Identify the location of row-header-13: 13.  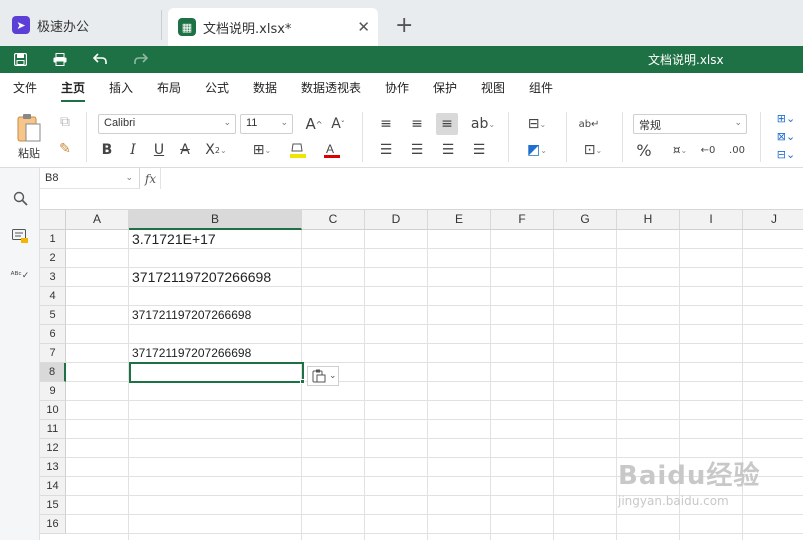
(53, 467).